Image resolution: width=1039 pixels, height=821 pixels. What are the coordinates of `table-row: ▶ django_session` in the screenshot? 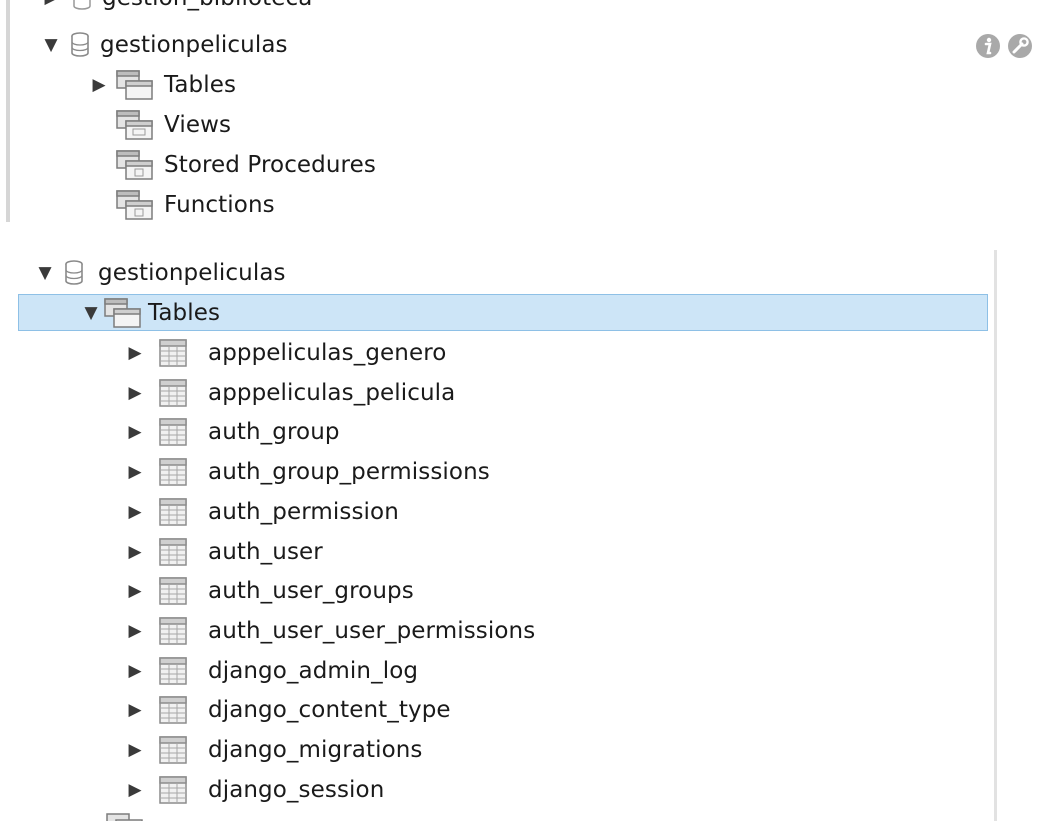 It's located at (254, 790).